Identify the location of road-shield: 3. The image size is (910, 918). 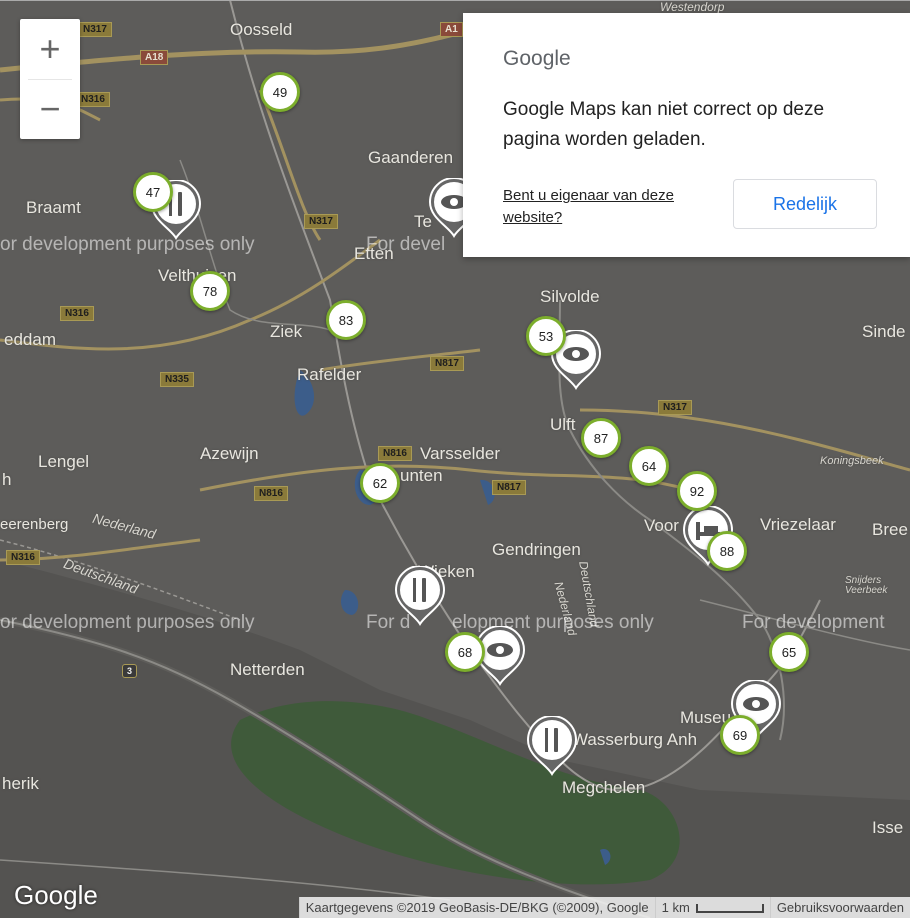
(130, 671).